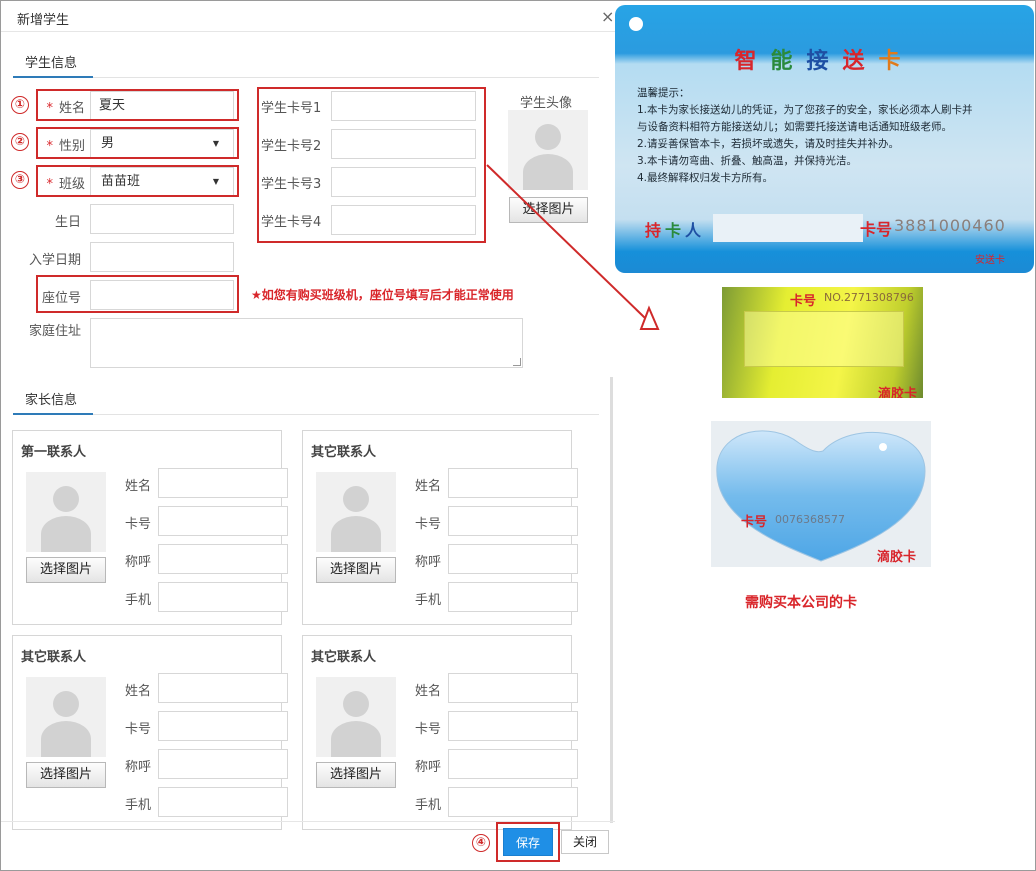 Image resolution: width=1036 pixels, height=871 pixels. I want to click on student-avatar-placeholder, so click(548, 150).